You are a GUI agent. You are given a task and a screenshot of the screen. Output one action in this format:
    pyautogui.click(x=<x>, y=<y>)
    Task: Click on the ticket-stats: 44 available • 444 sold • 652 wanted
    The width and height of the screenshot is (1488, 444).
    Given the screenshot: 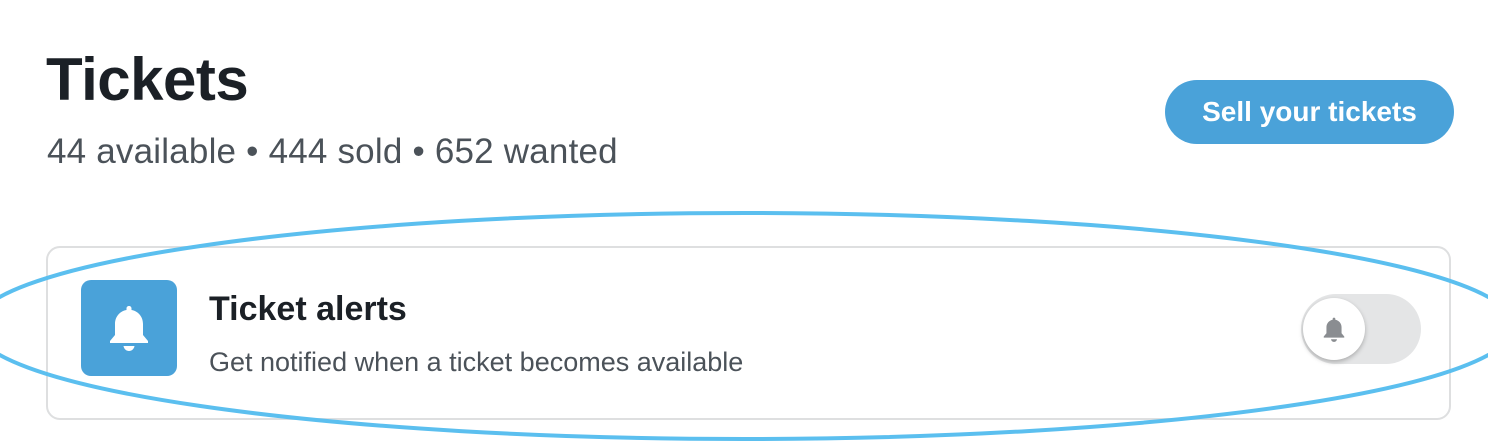 What is the action you would take?
    pyautogui.click(x=332, y=152)
    